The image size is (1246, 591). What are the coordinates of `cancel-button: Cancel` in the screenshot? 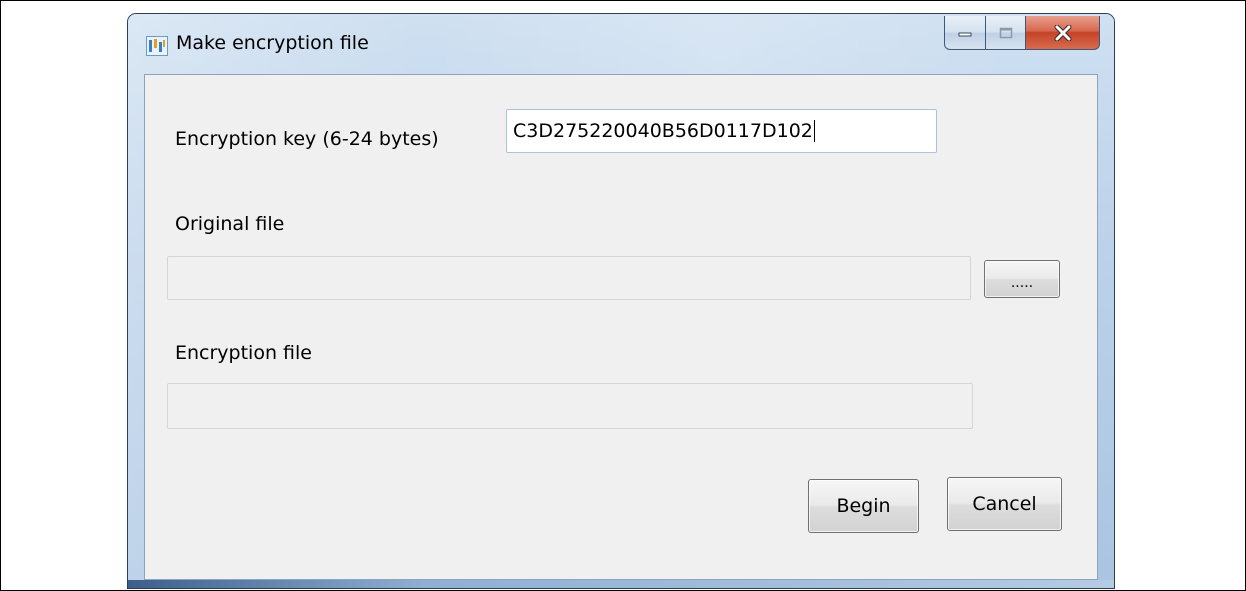 It's located at (1004, 504).